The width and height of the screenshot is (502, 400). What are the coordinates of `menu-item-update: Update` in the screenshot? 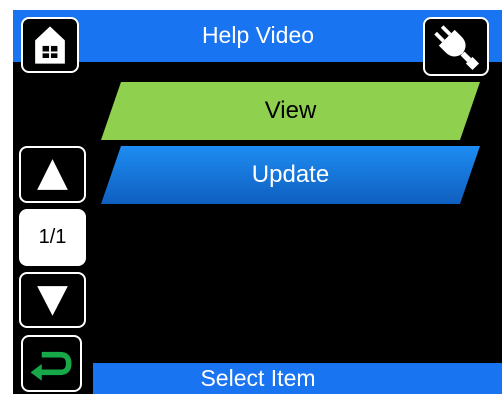 It's located at (290, 175).